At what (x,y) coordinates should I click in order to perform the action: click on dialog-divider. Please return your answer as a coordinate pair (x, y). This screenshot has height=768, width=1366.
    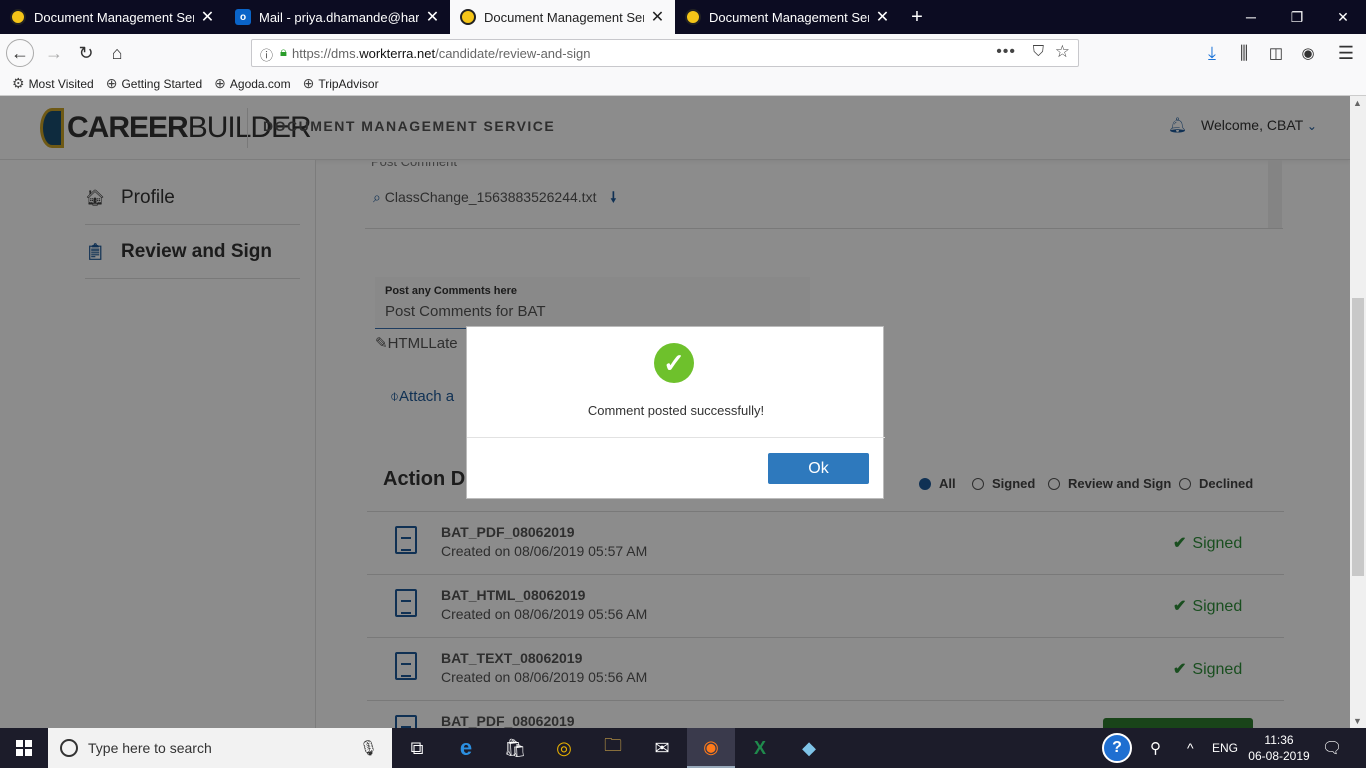
    Looking at the image, I should click on (676, 437).